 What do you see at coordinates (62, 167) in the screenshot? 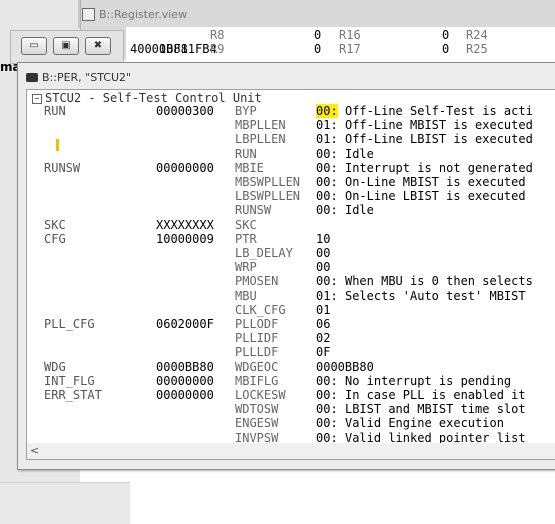
I see `register-name: RUNSW` at bounding box center [62, 167].